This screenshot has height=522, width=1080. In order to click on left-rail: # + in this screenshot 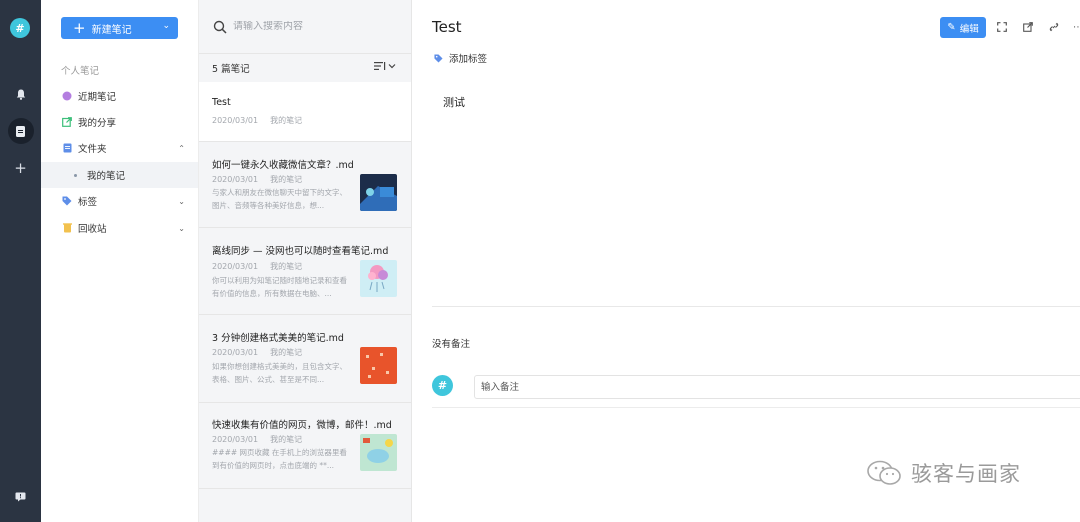, I will do `click(20, 261)`.